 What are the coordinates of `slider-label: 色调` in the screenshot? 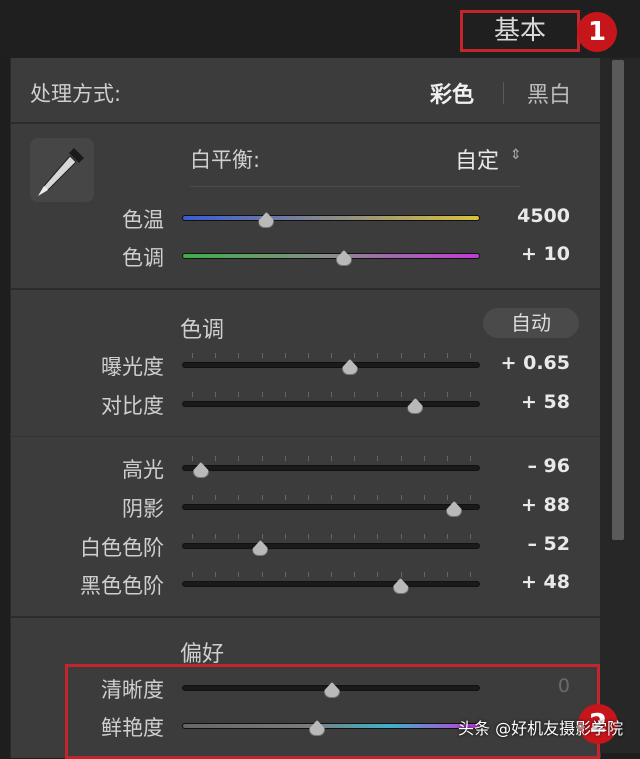 It's located at (143, 258).